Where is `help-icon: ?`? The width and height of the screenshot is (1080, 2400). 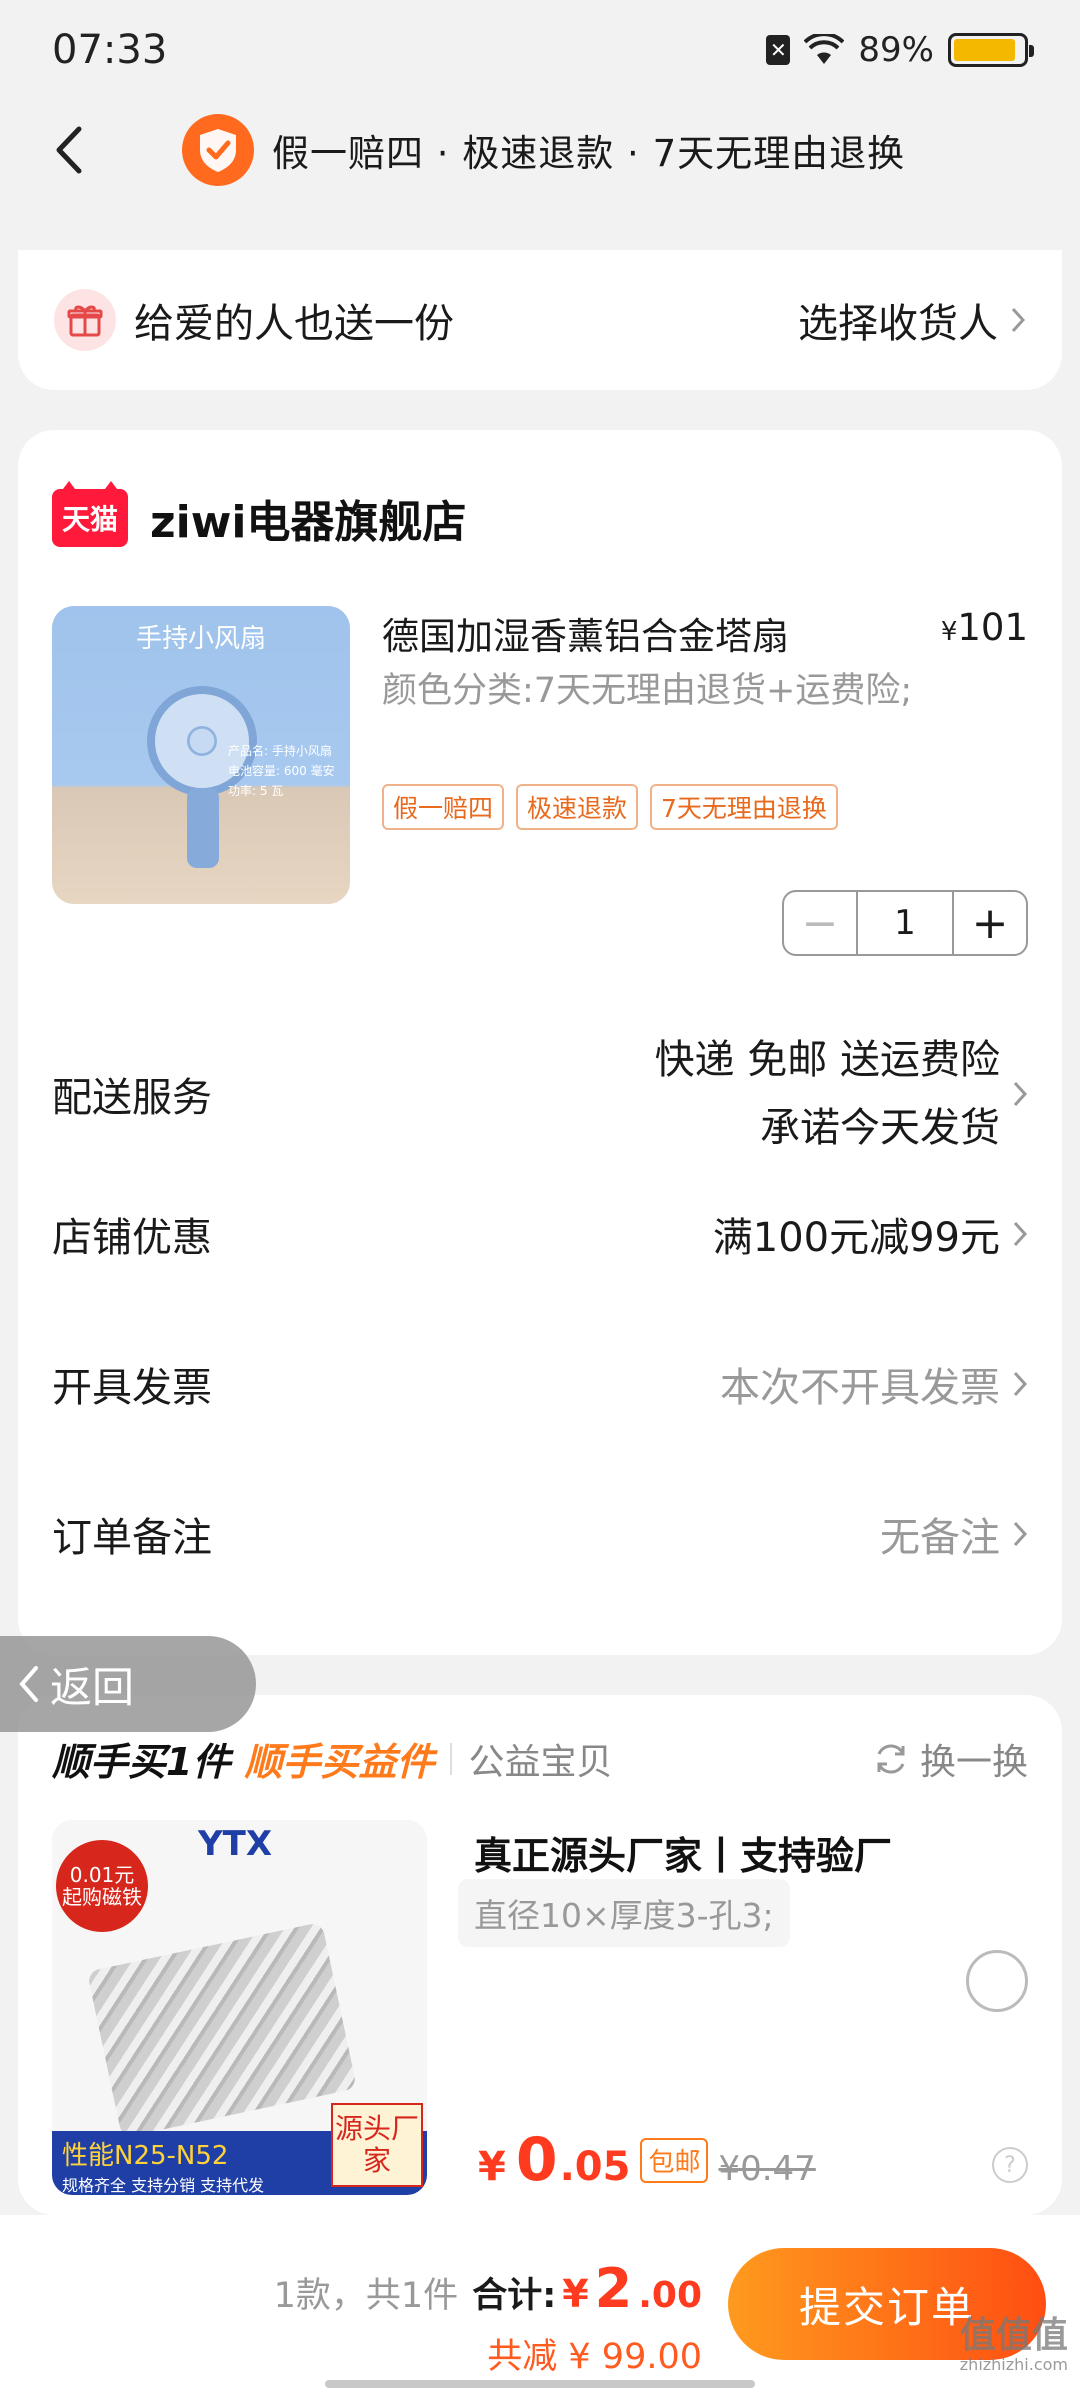 help-icon: ? is located at coordinates (1010, 2165).